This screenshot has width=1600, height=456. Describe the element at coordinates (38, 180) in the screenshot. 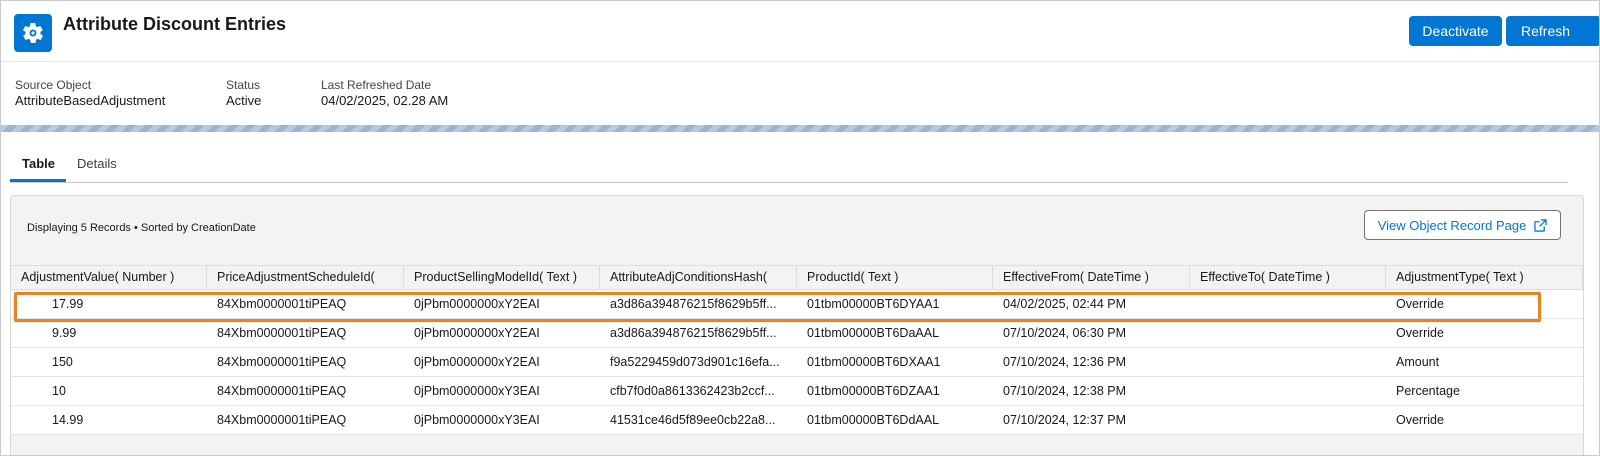

I see `active-tab-indicator` at that location.